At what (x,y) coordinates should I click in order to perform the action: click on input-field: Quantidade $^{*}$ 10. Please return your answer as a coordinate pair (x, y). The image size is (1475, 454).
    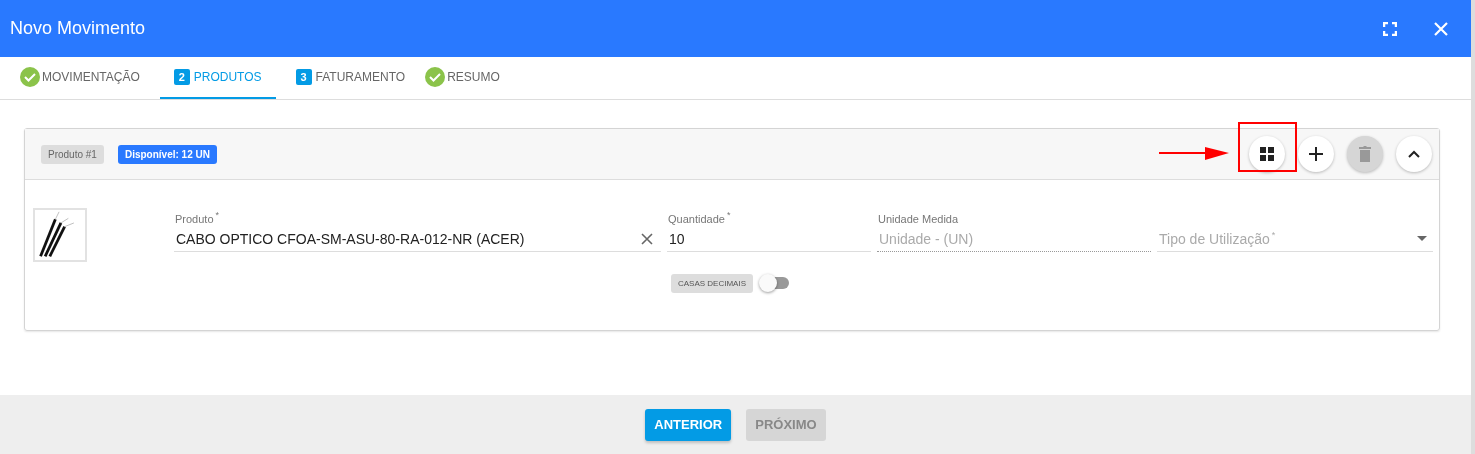
    Looking at the image, I should click on (769, 230).